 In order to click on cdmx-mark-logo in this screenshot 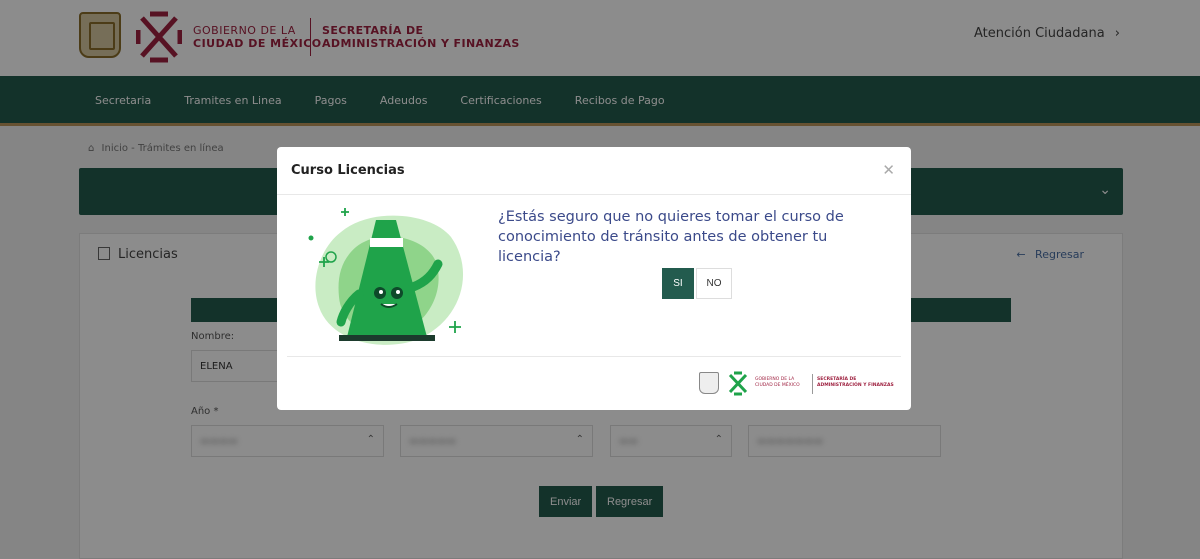, I will do `click(738, 383)`.